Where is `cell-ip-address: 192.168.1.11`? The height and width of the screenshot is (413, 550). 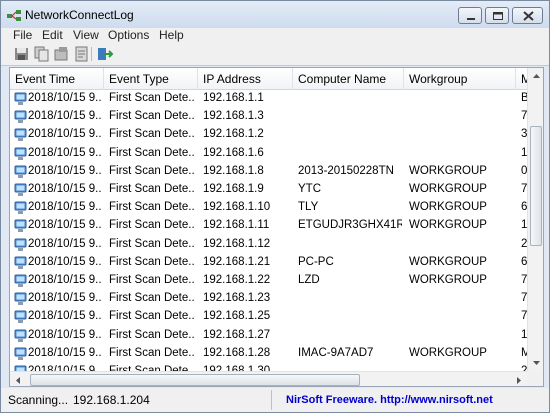
cell-ip-address: 192.168.1.11 is located at coordinates (236, 225).